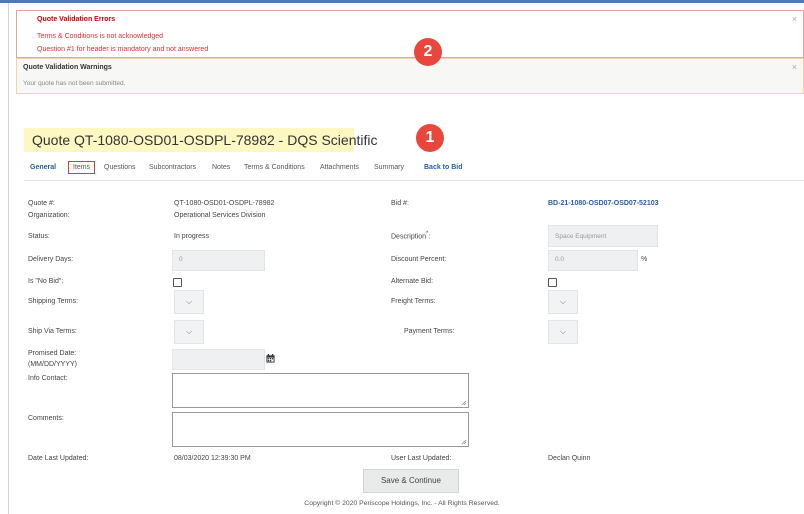  I want to click on freight-terms-select: ⌵, so click(563, 302).